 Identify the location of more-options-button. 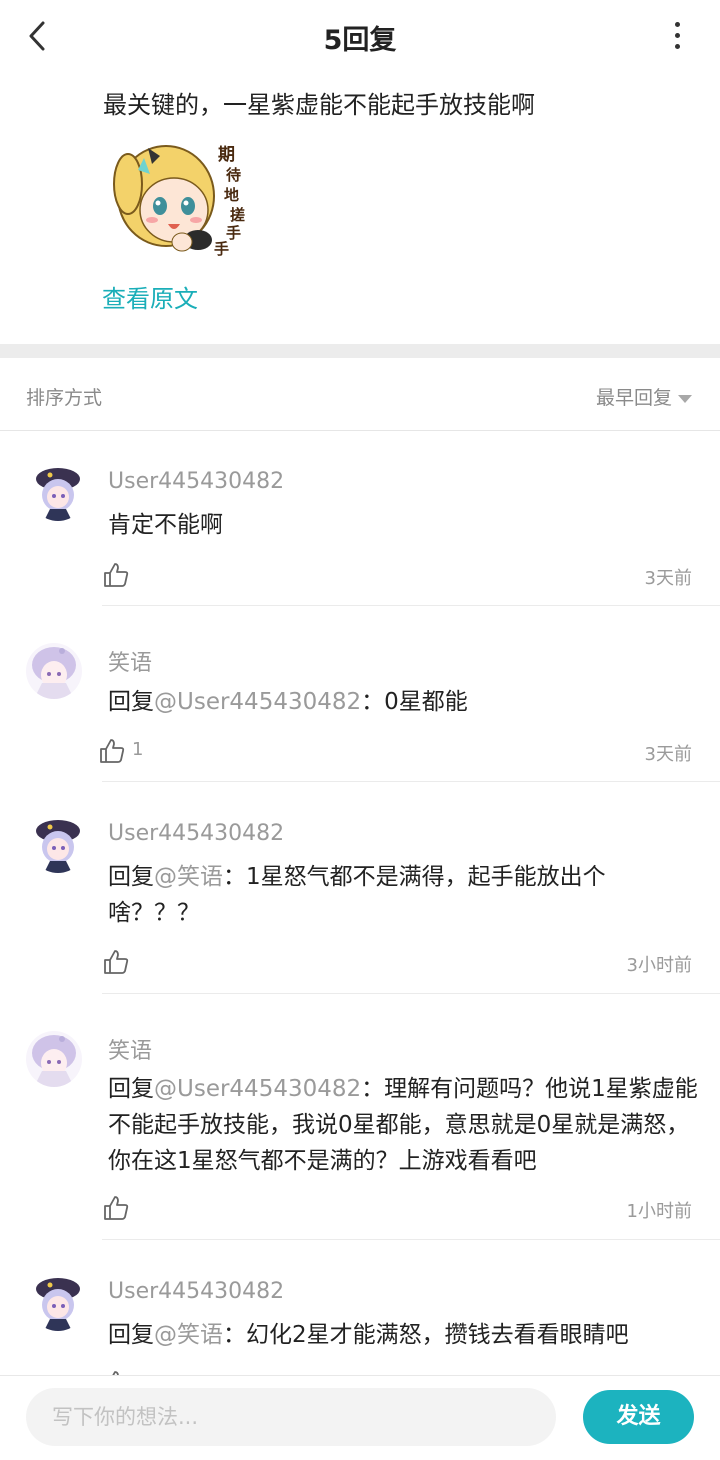
(677, 37).